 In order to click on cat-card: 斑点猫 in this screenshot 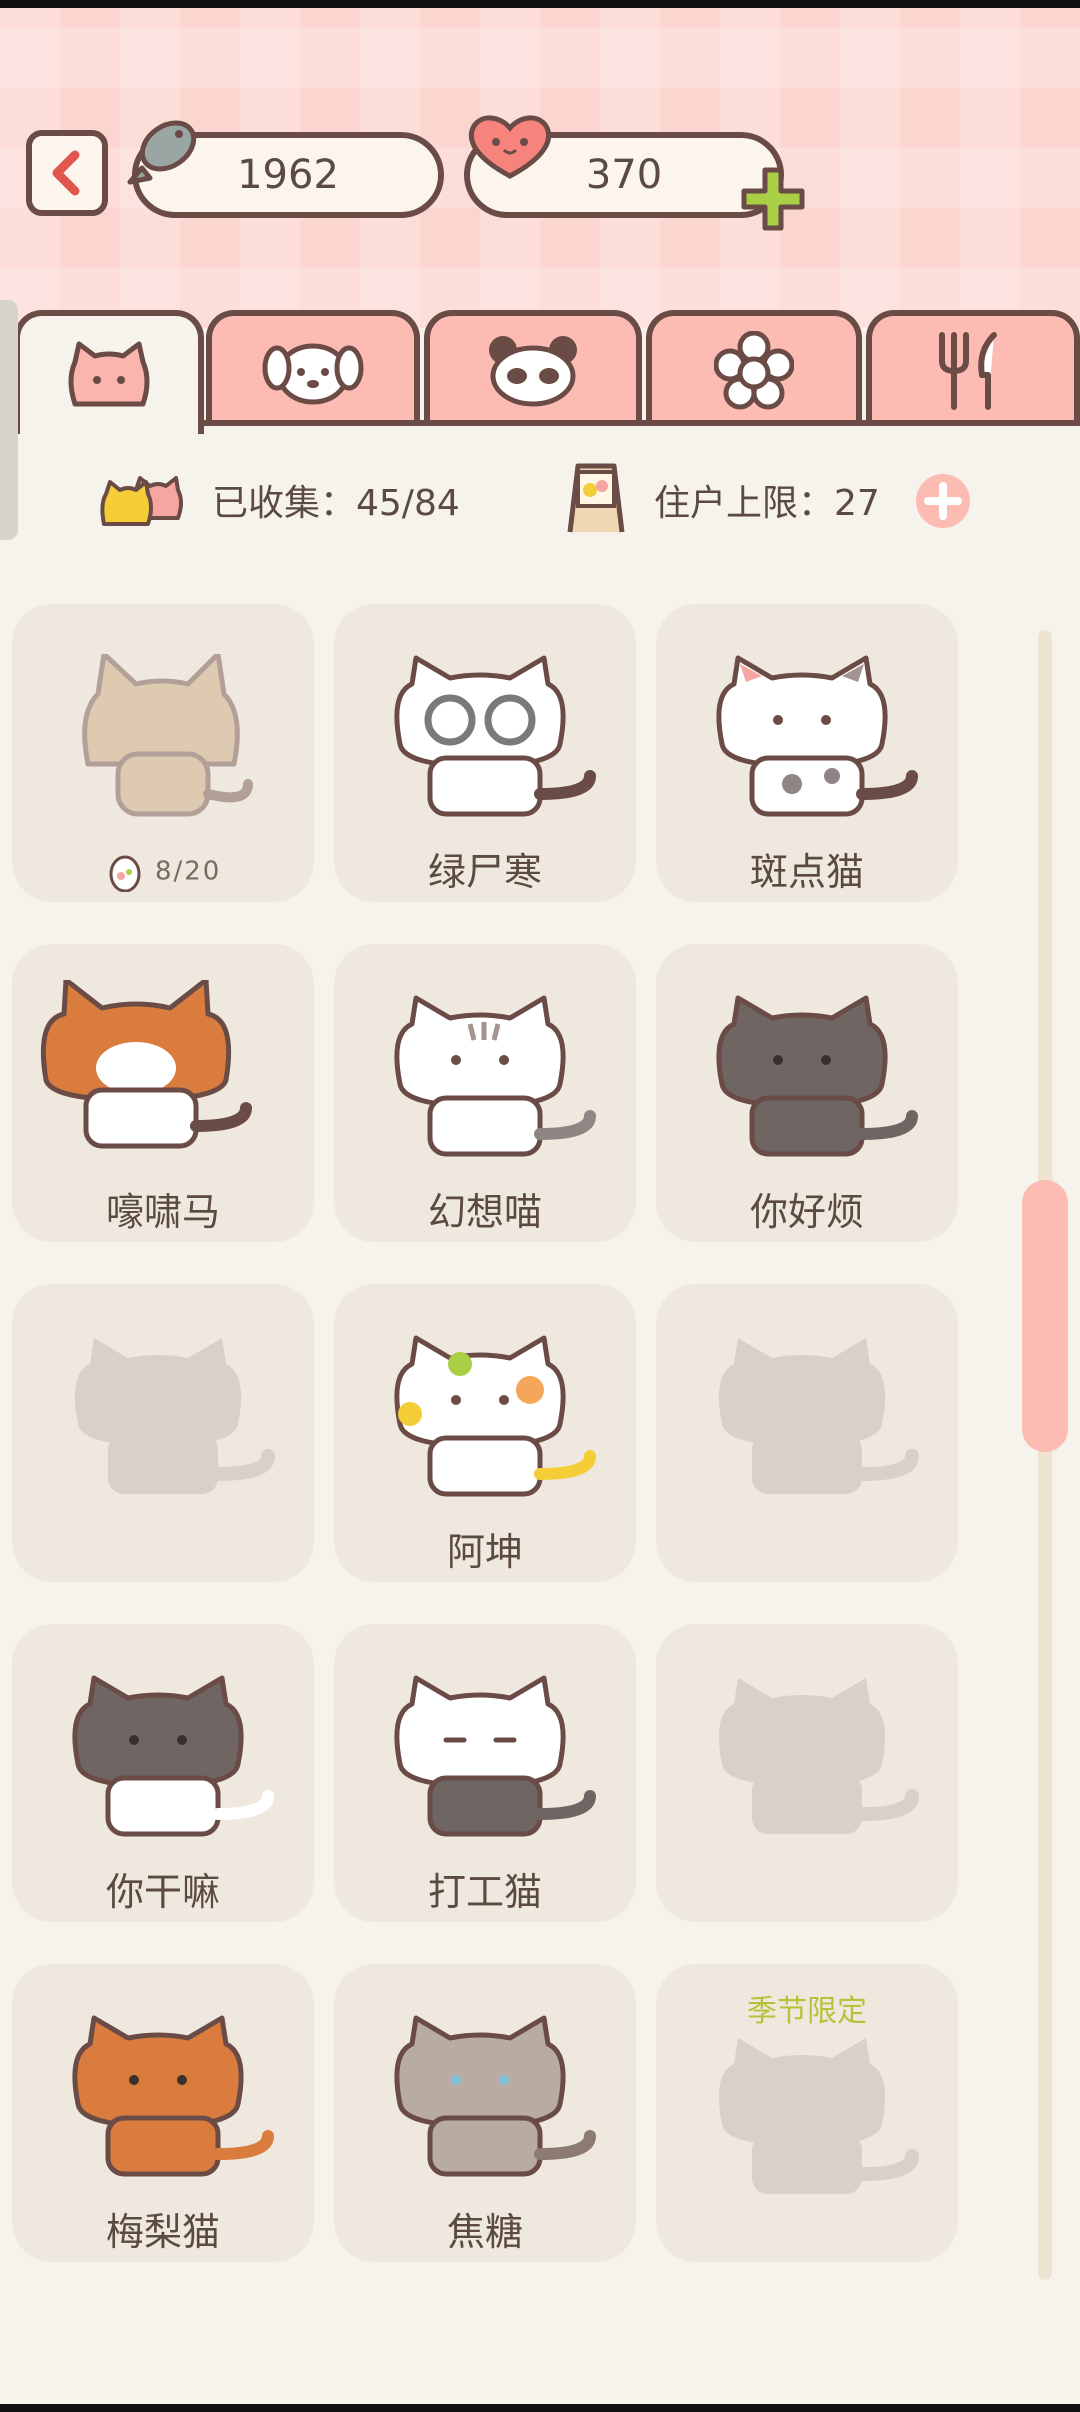, I will do `click(807, 753)`.